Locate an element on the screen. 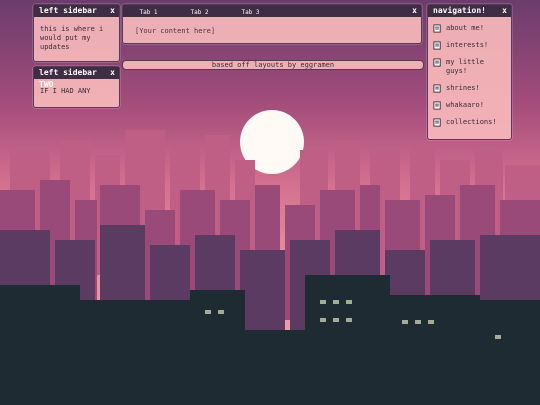 This screenshot has width=540, height=405. nav-item-interests: interests! is located at coordinates (469, 45).